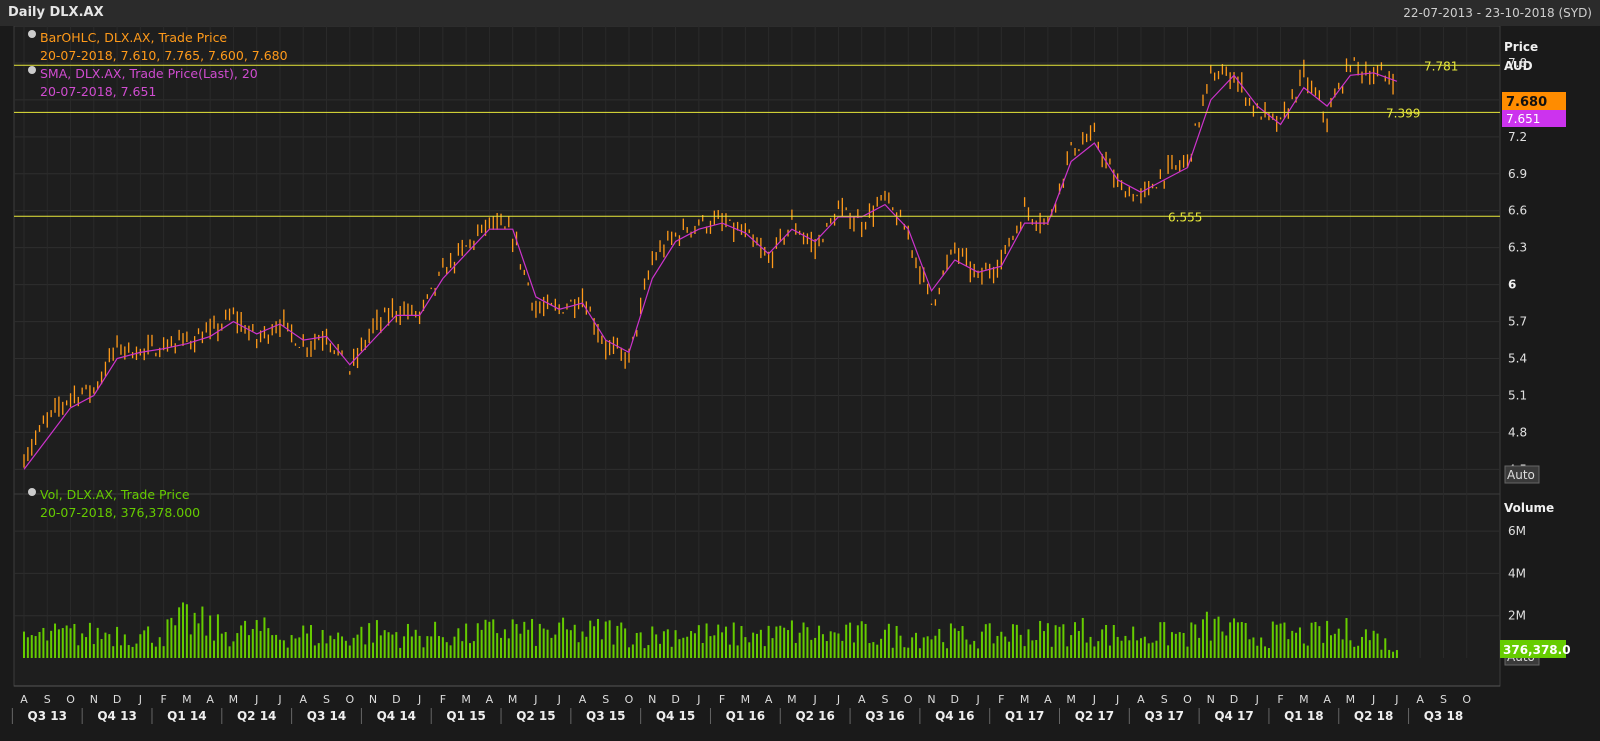  What do you see at coordinates (1517, 211) in the screenshot?
I see `price-tick: 6.6` at bounding box center [1517, 211].